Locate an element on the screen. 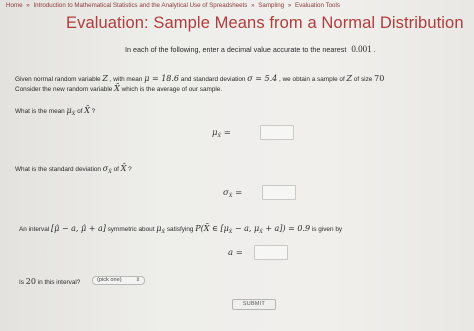 The width and height of the screenshot is (474, 331). sd-value: σ = 5.4 is located at coordinates (262, 78).